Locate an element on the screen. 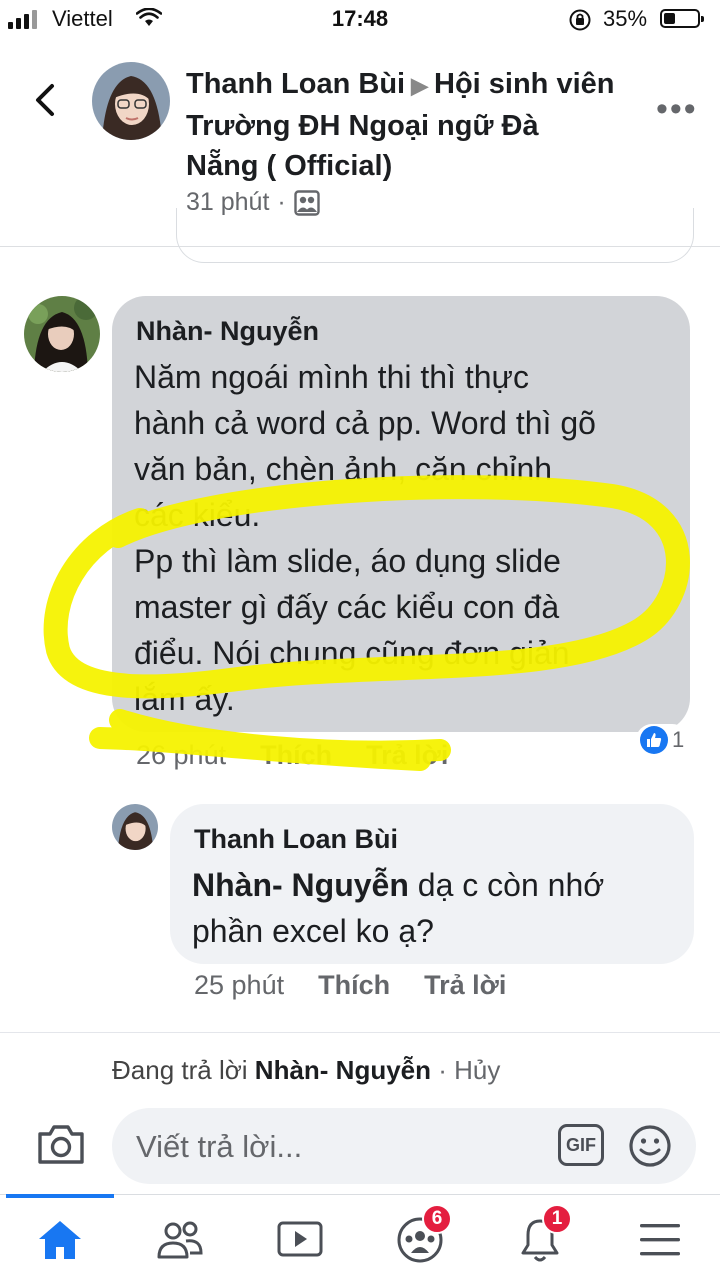  reply-time: 25 phút is located at coordinates (239, 985).